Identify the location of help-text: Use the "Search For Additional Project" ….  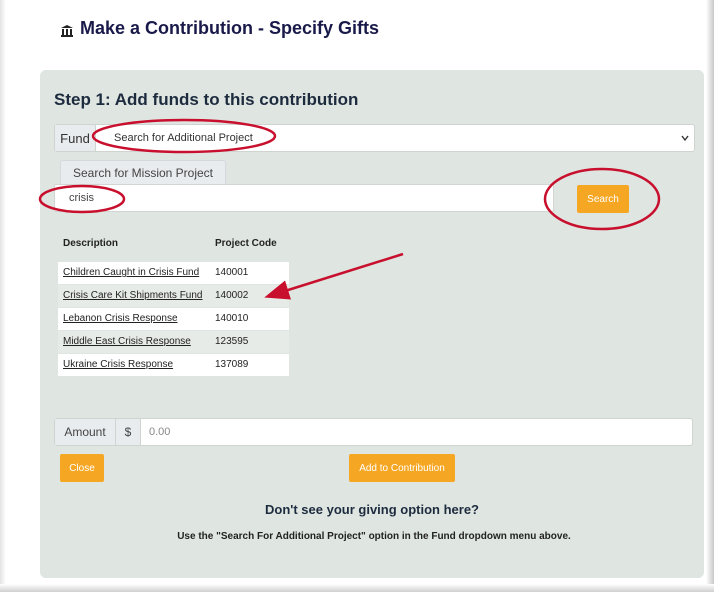
(374, 536).